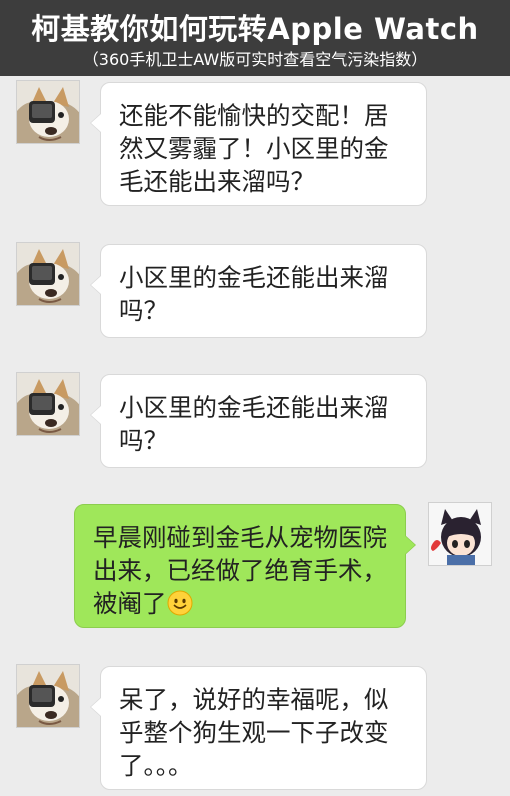 This screenshot has width=510, height=796. What do you see at coordinates (255, 29) in the screenshot?
I see `page-title: 柯基教你如何玩转Apple Watch` at bounding box center [255, 29].